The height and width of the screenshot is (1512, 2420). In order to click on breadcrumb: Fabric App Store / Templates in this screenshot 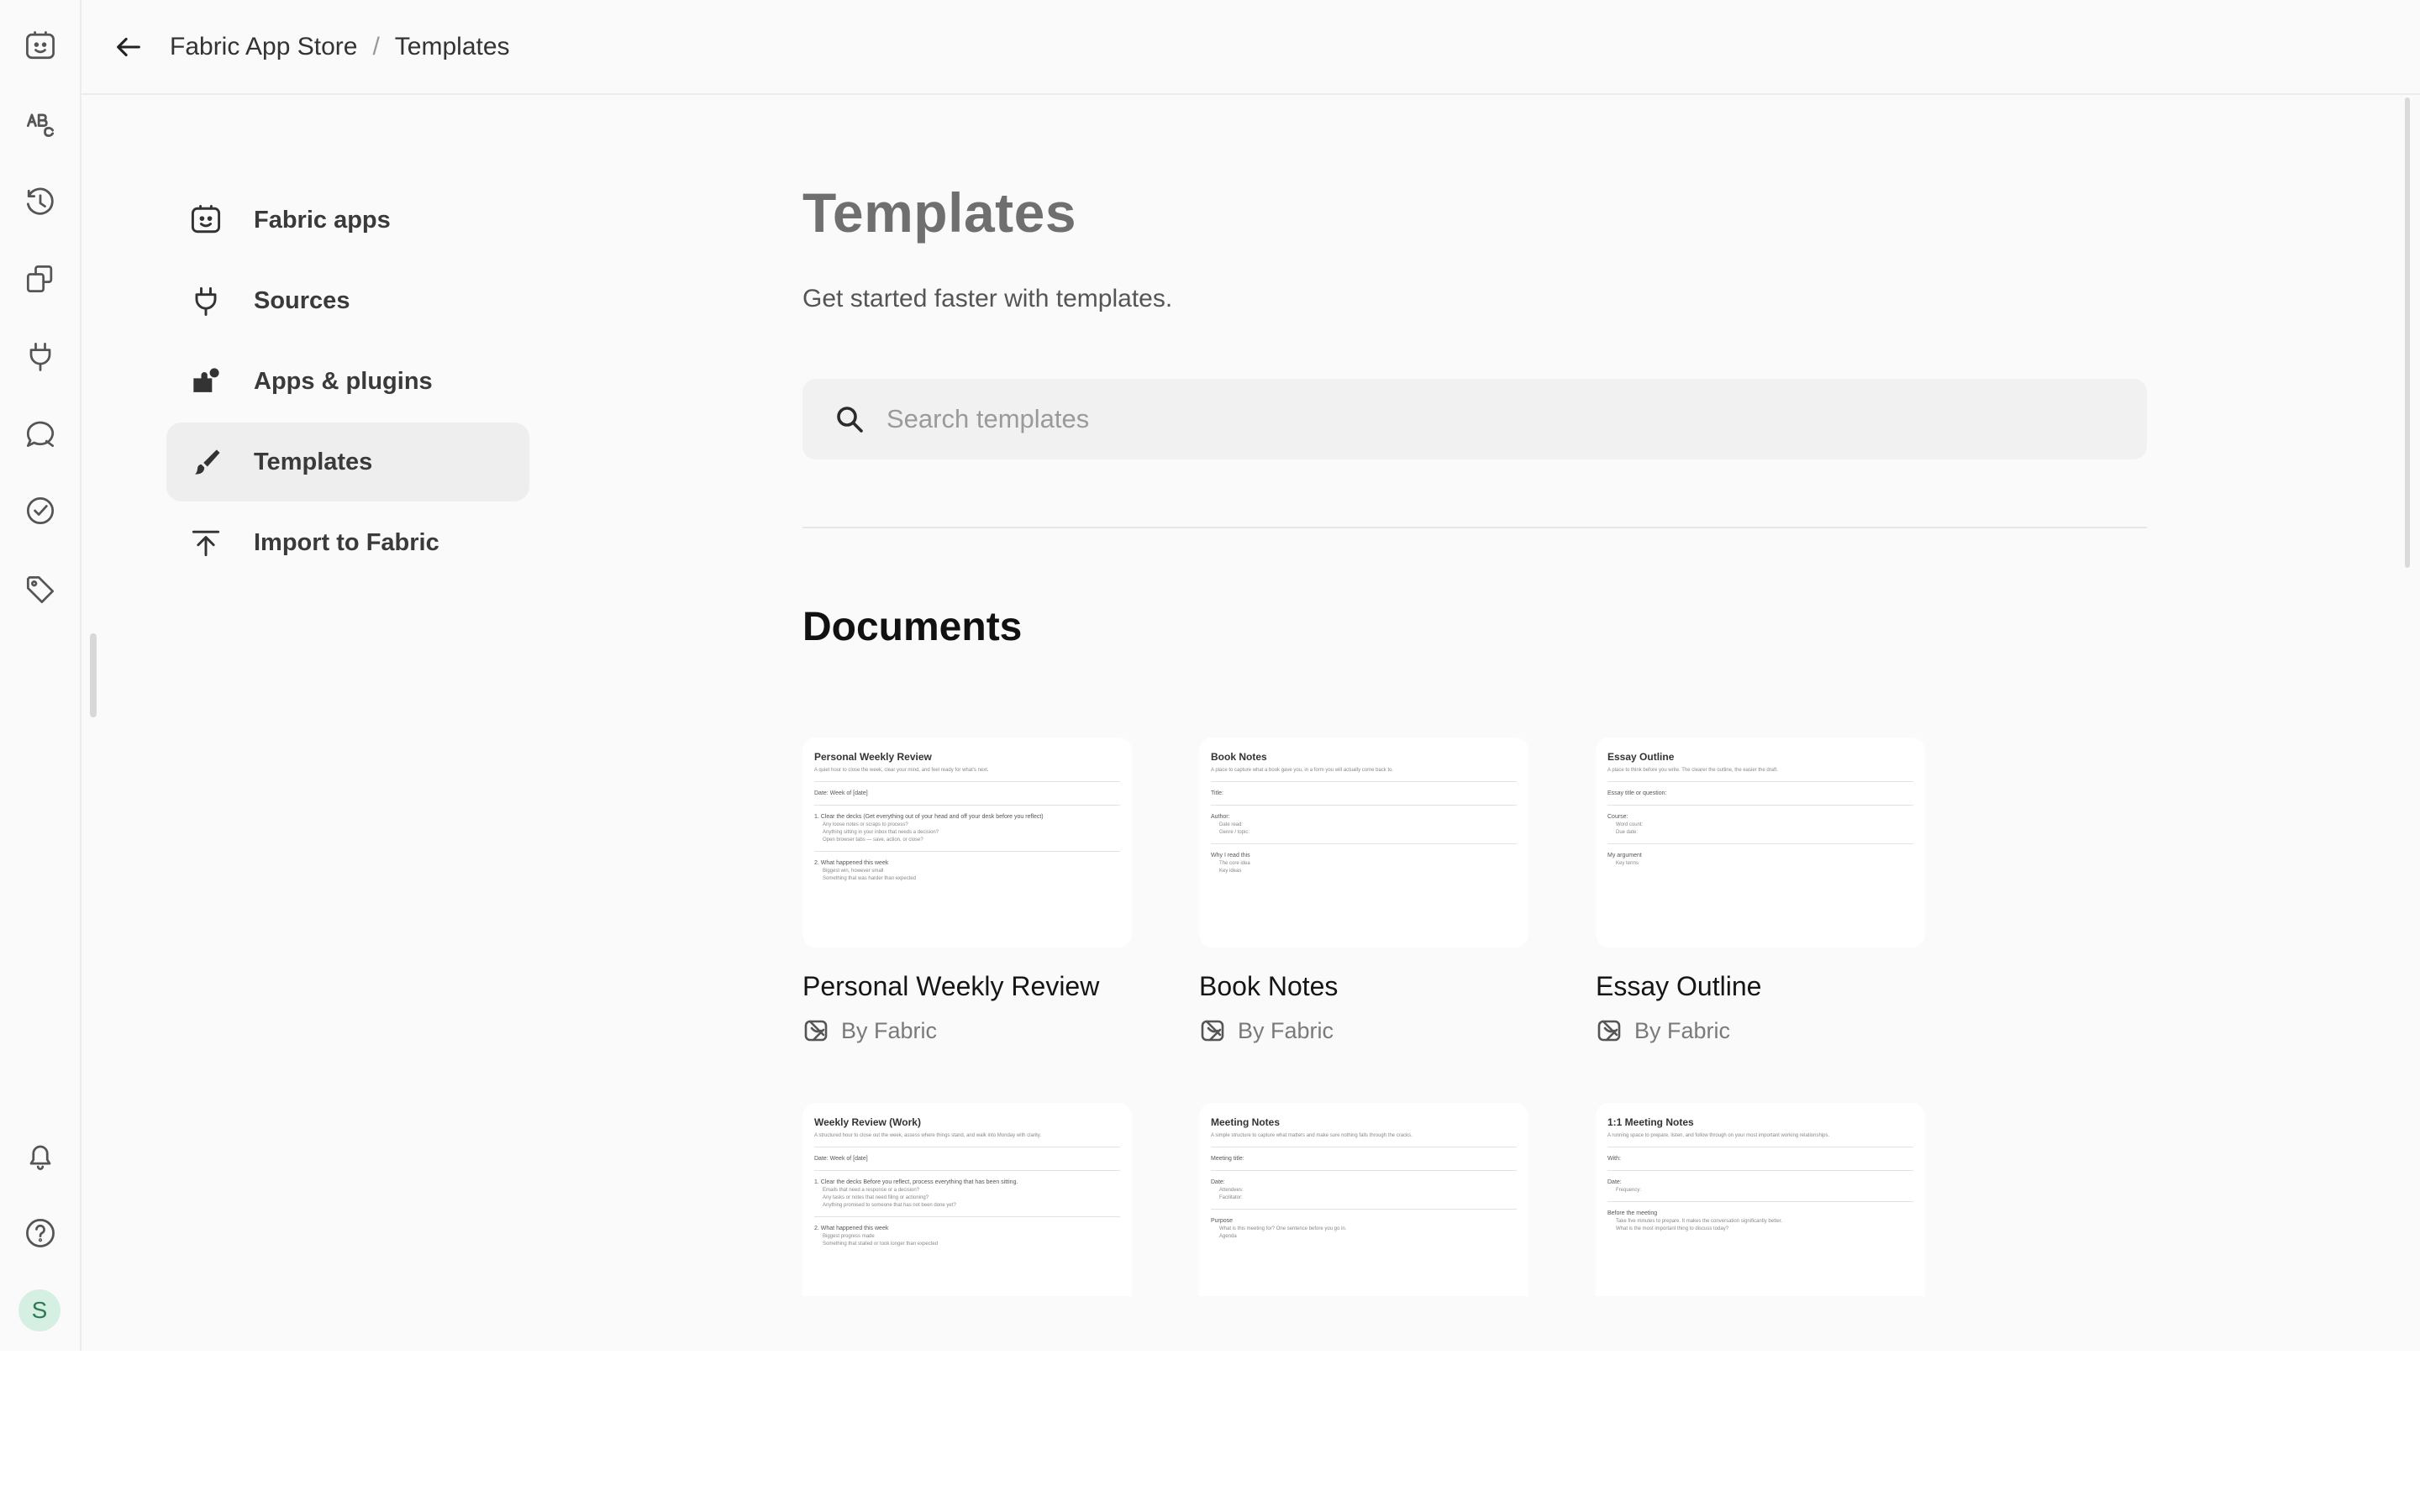, I will do `click(340, 47)`.